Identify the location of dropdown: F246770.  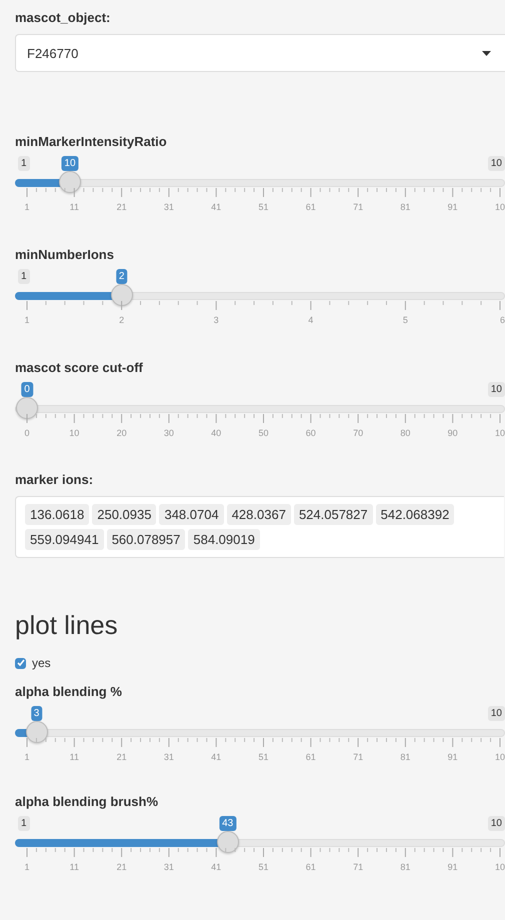
(260, 53).